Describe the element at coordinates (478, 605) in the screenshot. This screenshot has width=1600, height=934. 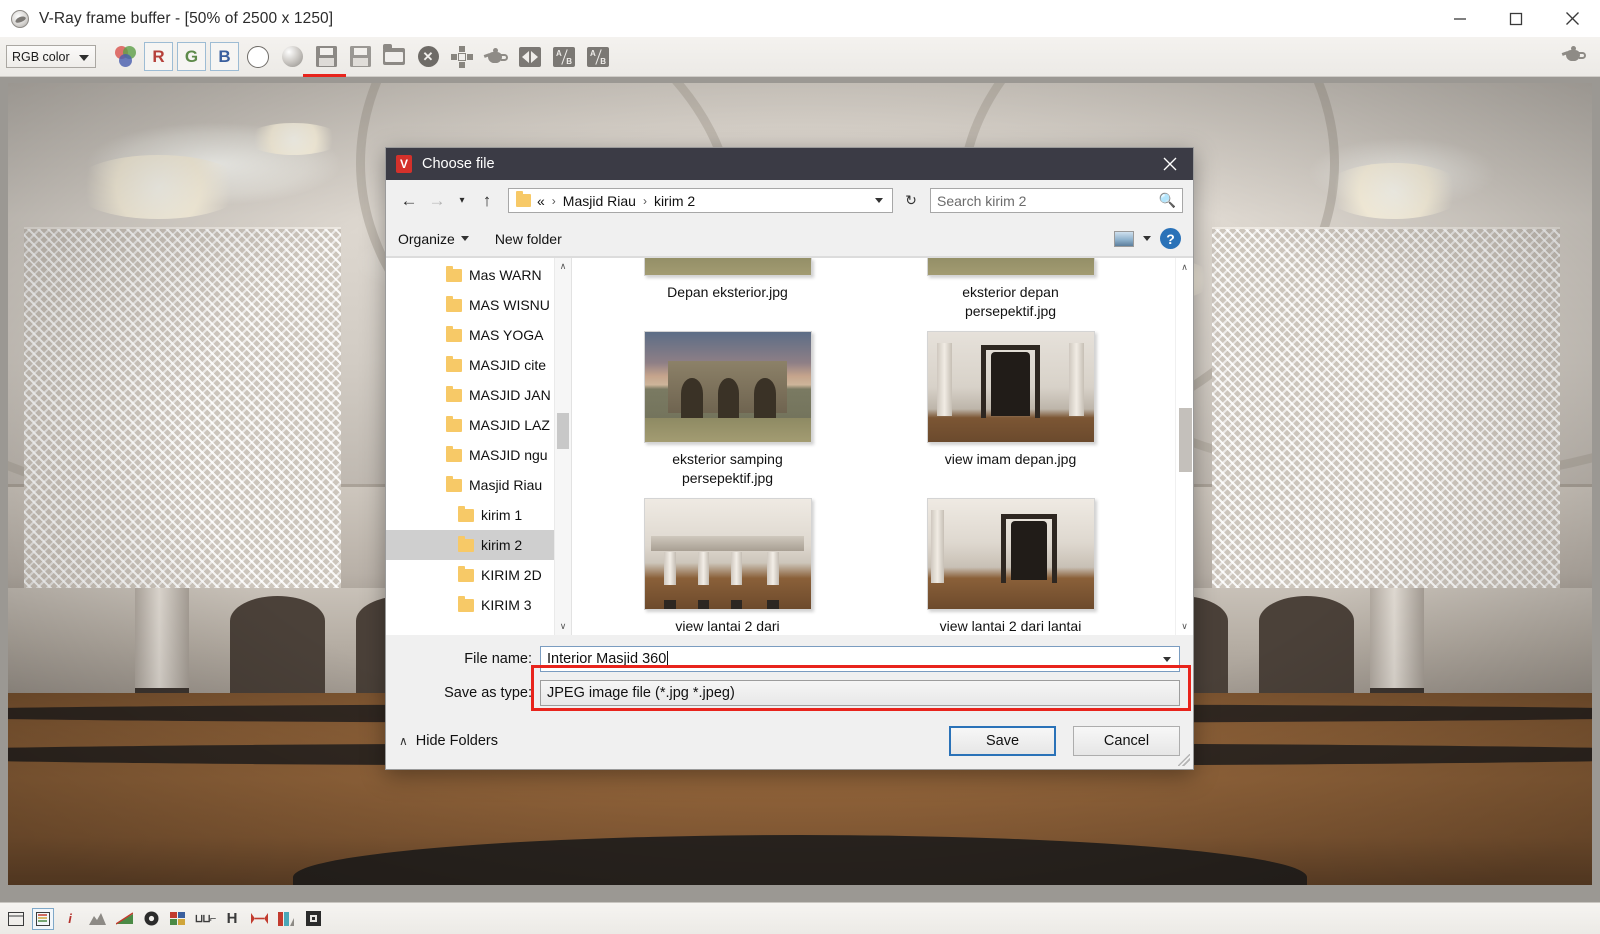
I see `tree-item-kirim-3: KIRIM 3` at that location.